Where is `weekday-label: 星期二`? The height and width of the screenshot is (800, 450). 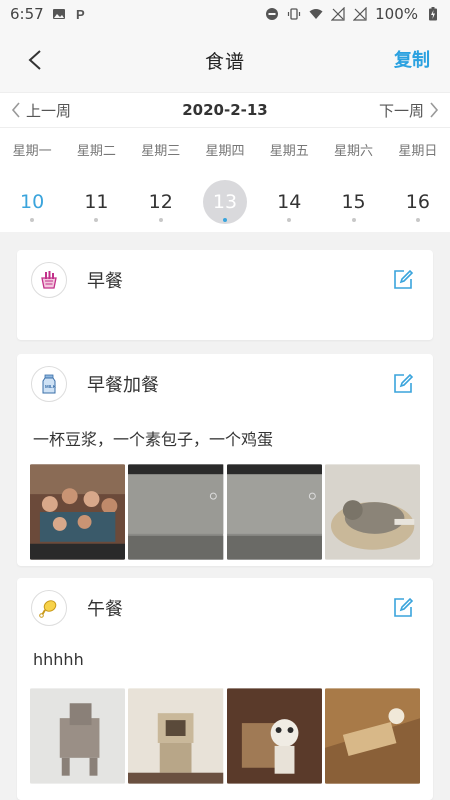 weekday-label: 星期二 is located at coordinates (96, 151).